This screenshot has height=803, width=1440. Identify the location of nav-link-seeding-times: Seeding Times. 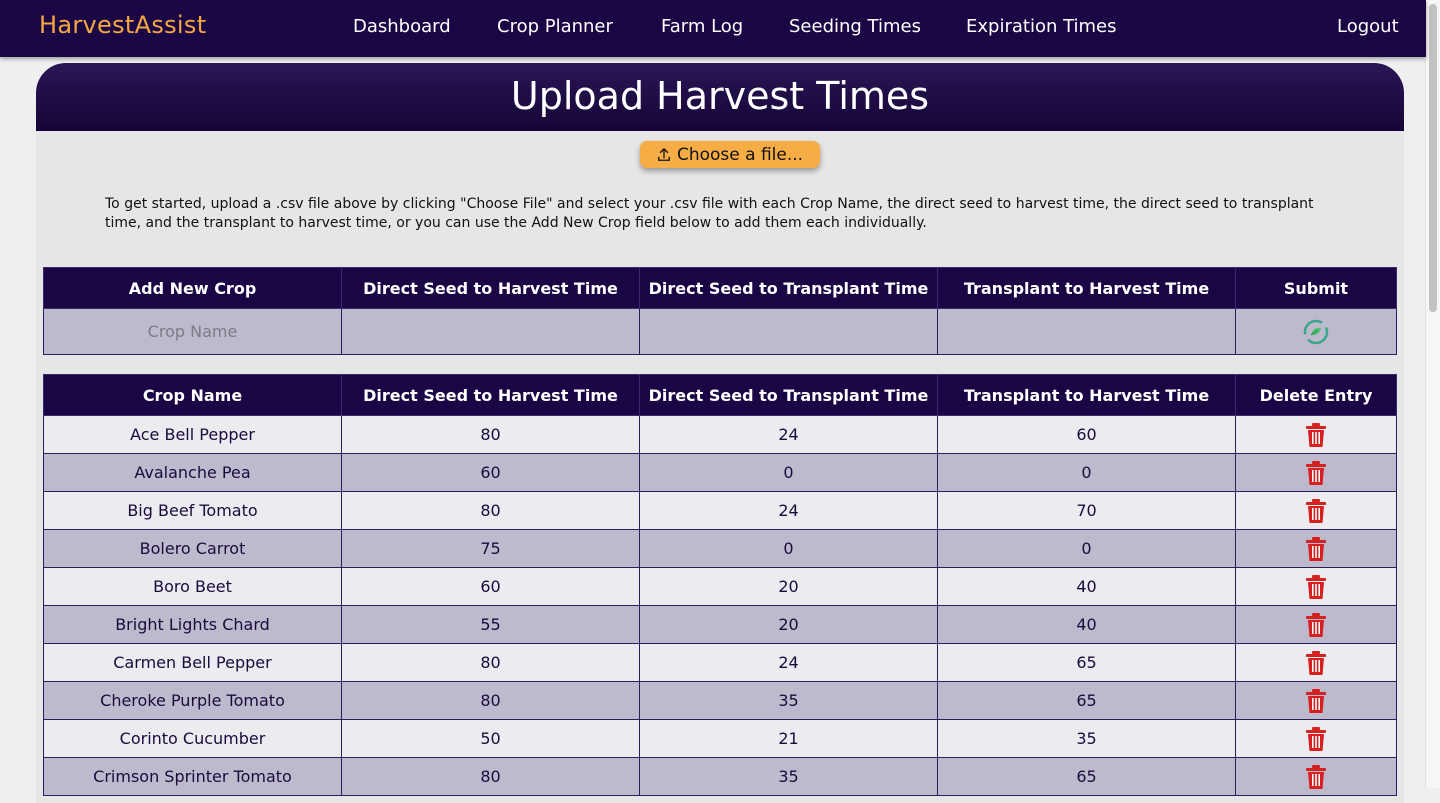
(855, 26).